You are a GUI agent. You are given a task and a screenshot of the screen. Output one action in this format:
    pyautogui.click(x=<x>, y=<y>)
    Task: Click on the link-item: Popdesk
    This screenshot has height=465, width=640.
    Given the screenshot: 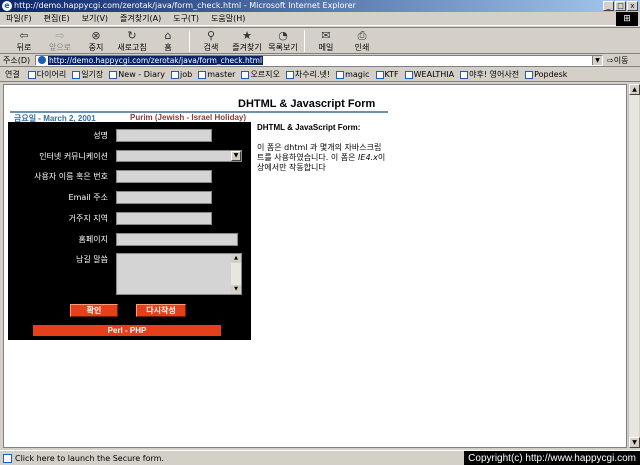 What is the action you would take?
    pyautogui.click(x=546, y=74)
    